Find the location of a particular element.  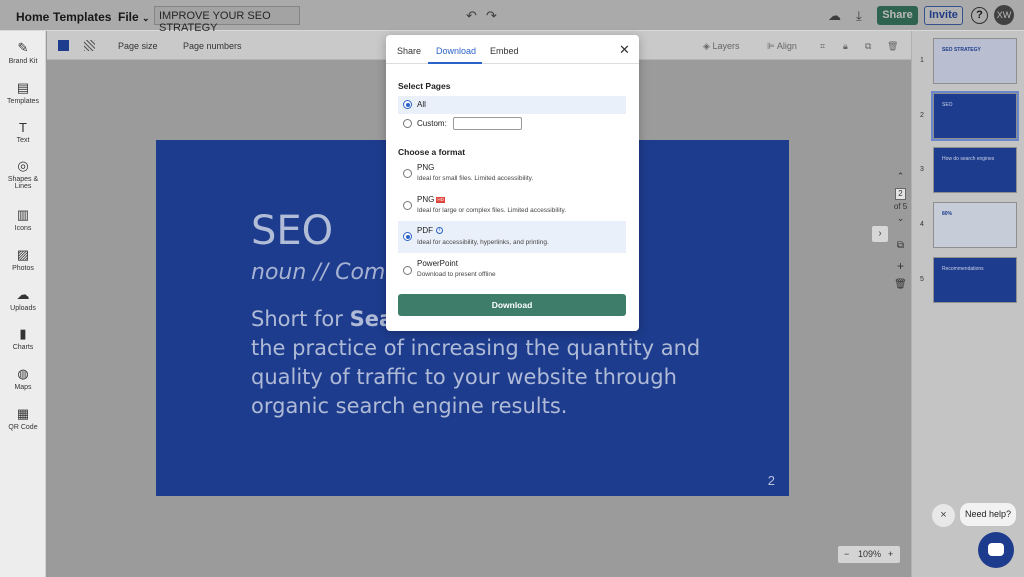

page-navigator: ⌃ 2 of 5 ⌄ ⧉ + 🗑︎ is located at coordinates (900, 236).